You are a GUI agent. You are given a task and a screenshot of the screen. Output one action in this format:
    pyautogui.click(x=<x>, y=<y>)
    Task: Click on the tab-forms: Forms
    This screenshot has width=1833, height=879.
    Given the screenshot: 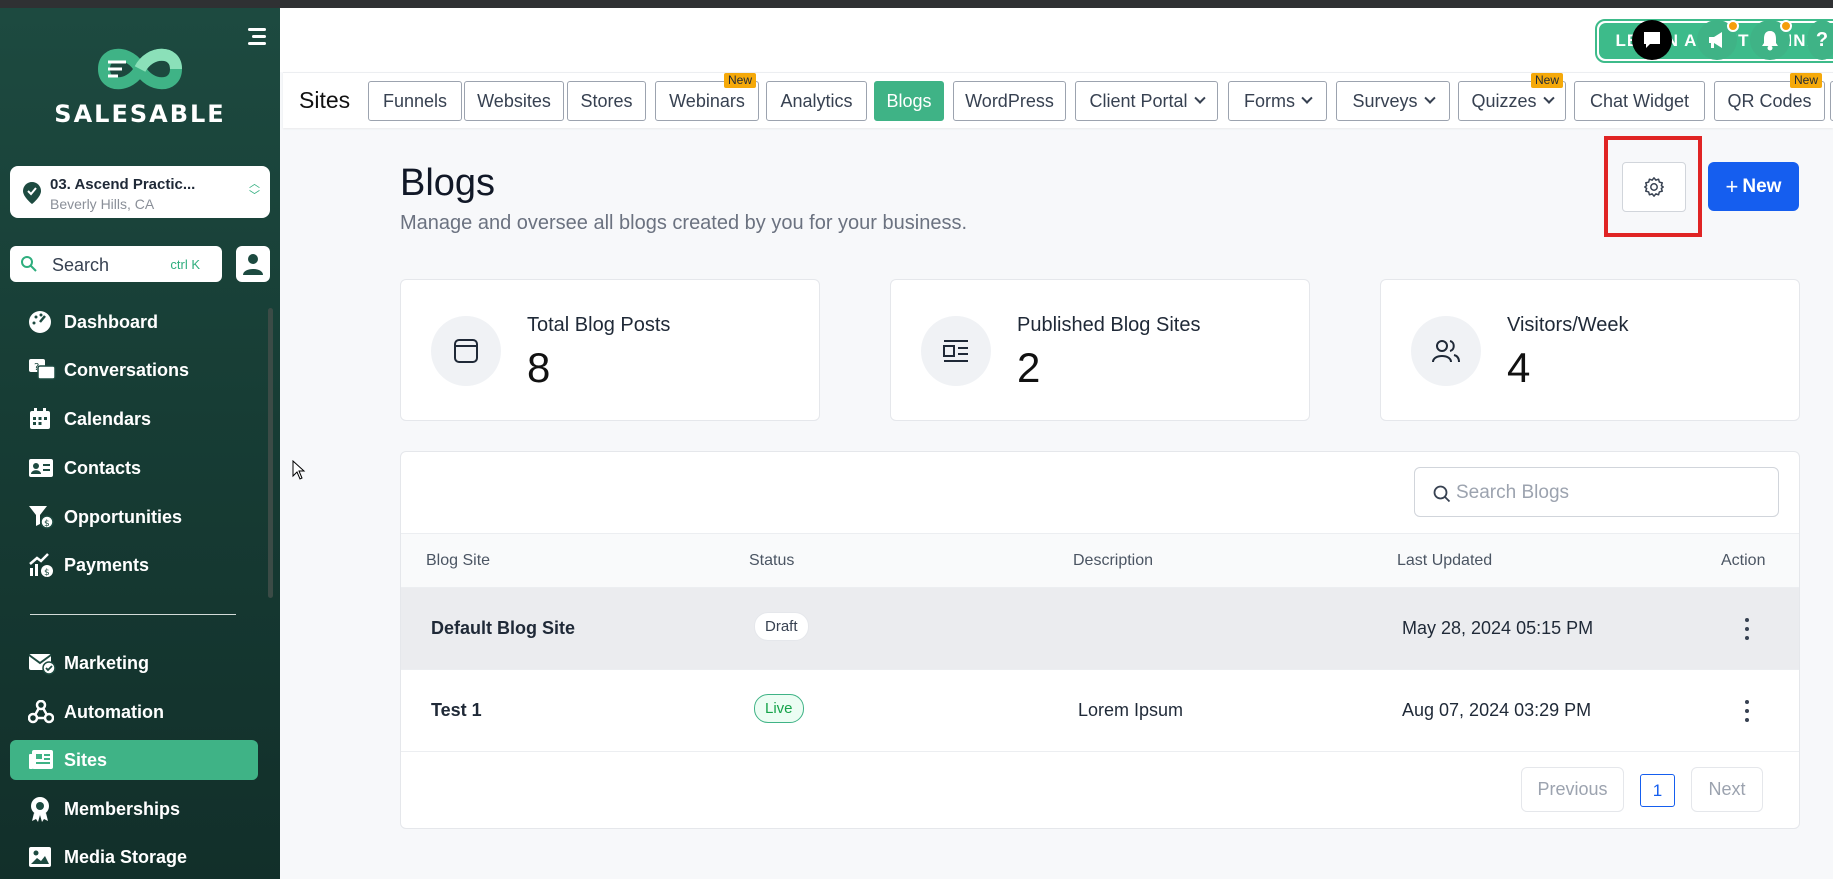 What is the action you would take?
    pyautogui.click(x=1277, y=101)
    